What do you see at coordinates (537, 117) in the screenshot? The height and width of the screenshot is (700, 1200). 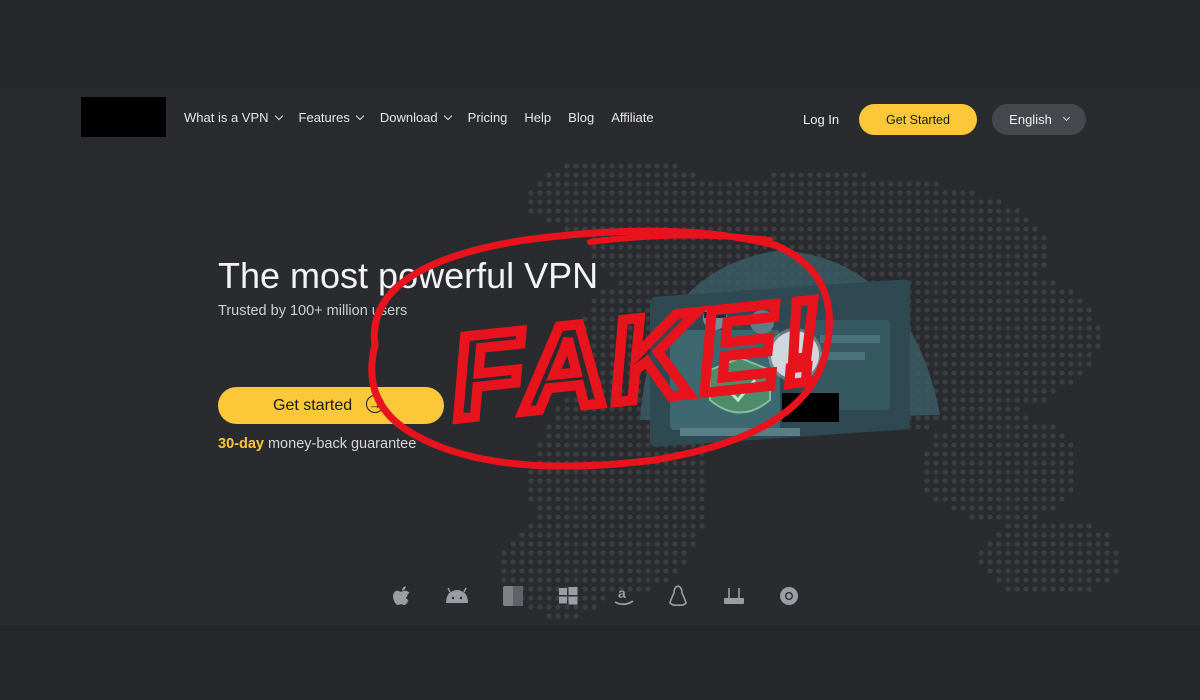 I see `nav-help: Help` at bounding box center [537, 117].